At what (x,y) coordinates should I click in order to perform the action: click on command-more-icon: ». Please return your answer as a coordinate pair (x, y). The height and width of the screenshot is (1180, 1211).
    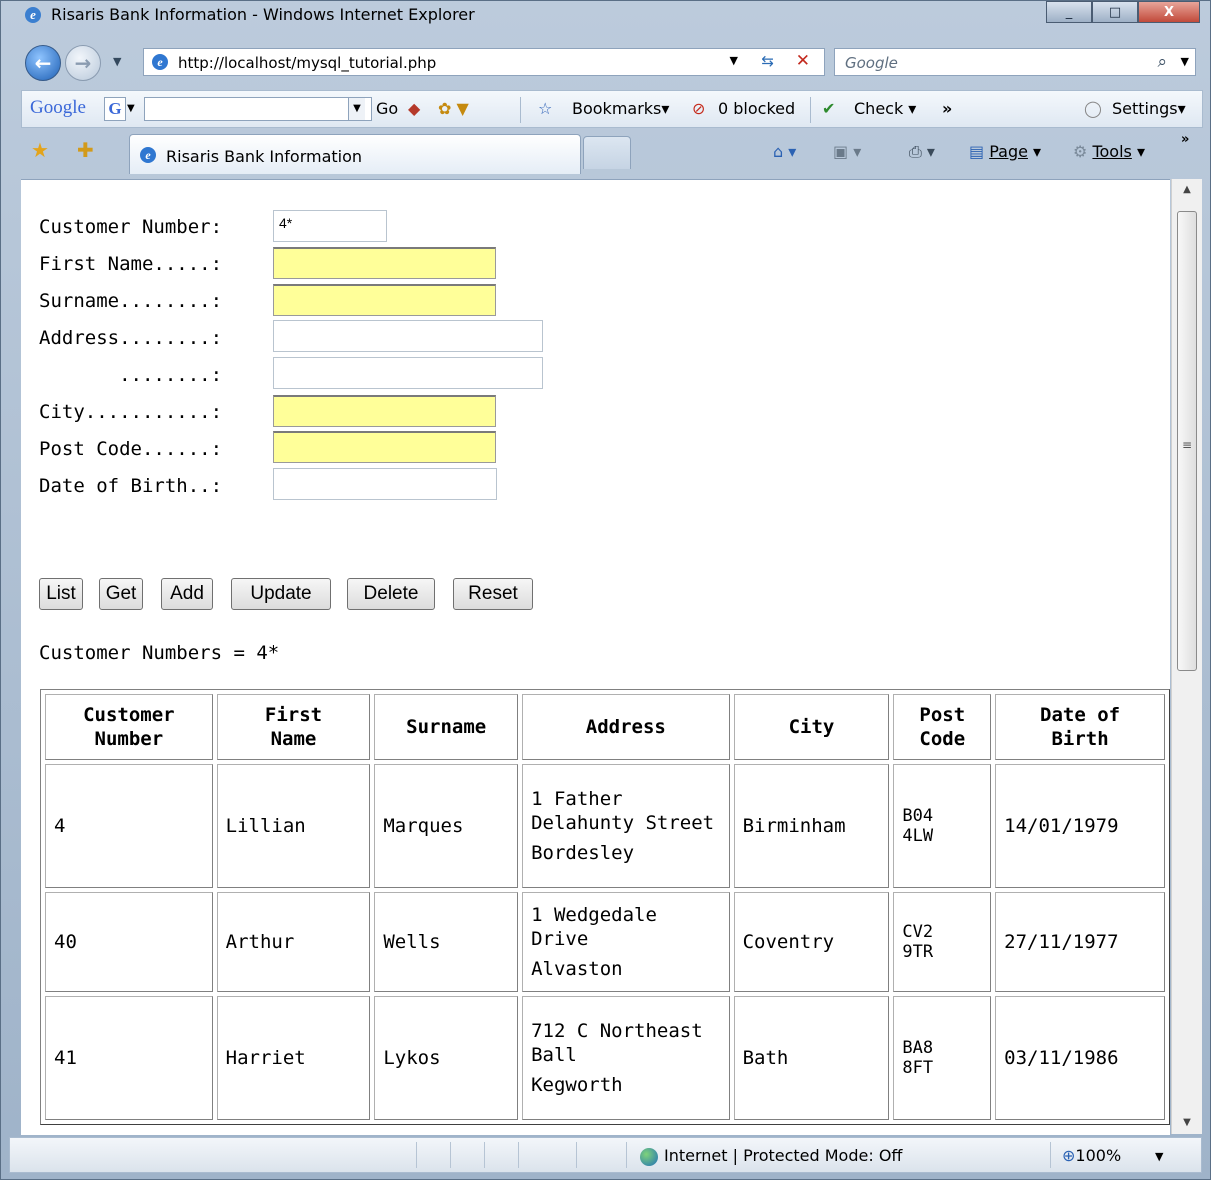
    Looking at the image, I should click on (1185, 139).